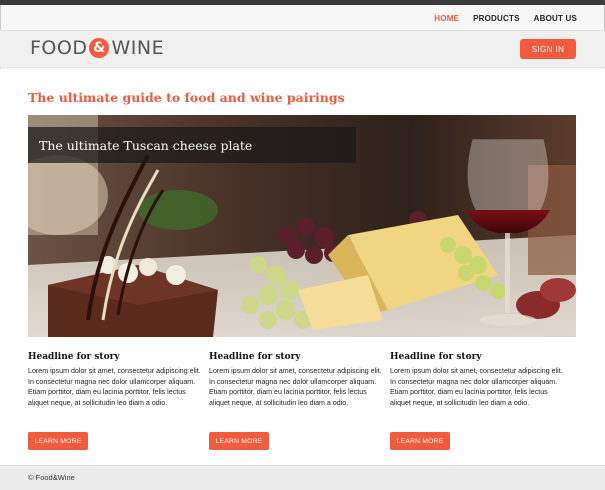  What do you see at coordinates (496, 18) in the screenshot?
I see `nav-products-link: PRODUCTS` at bounding box center [496, 18].